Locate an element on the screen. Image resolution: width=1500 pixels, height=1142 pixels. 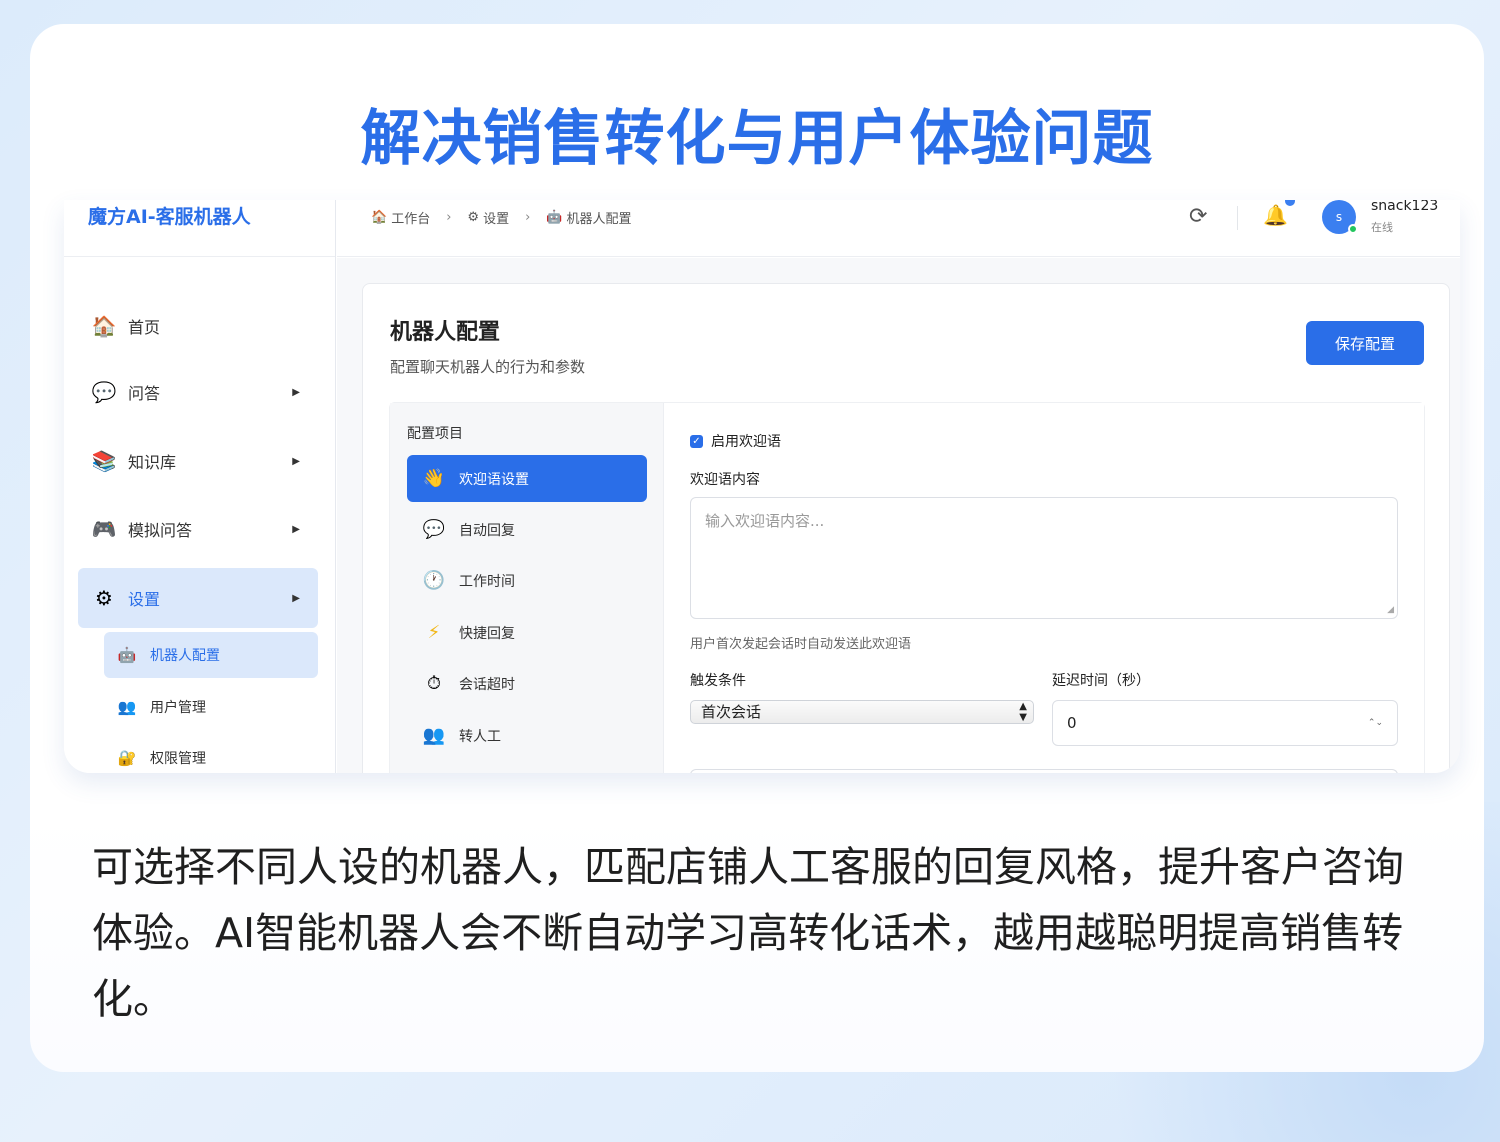
config-item-transfer-human: 👥 转人工 is located at coordinates (527, 735).